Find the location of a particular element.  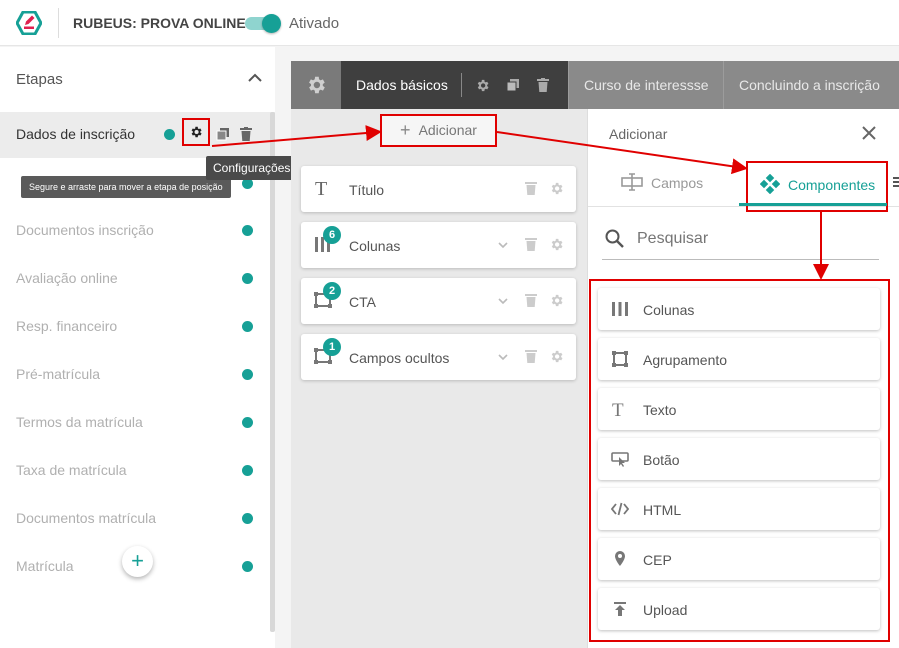

sidebar-item: Matrícula is located at coordinates (45, 566).